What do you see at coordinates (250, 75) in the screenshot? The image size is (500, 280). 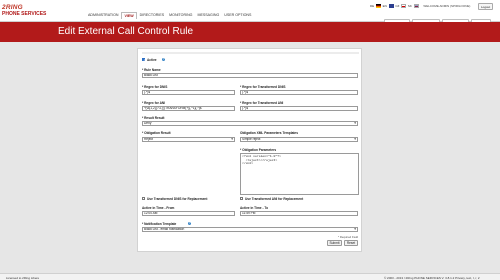 I see `rule-name-input: Black List` at bounding box center [250, 75].